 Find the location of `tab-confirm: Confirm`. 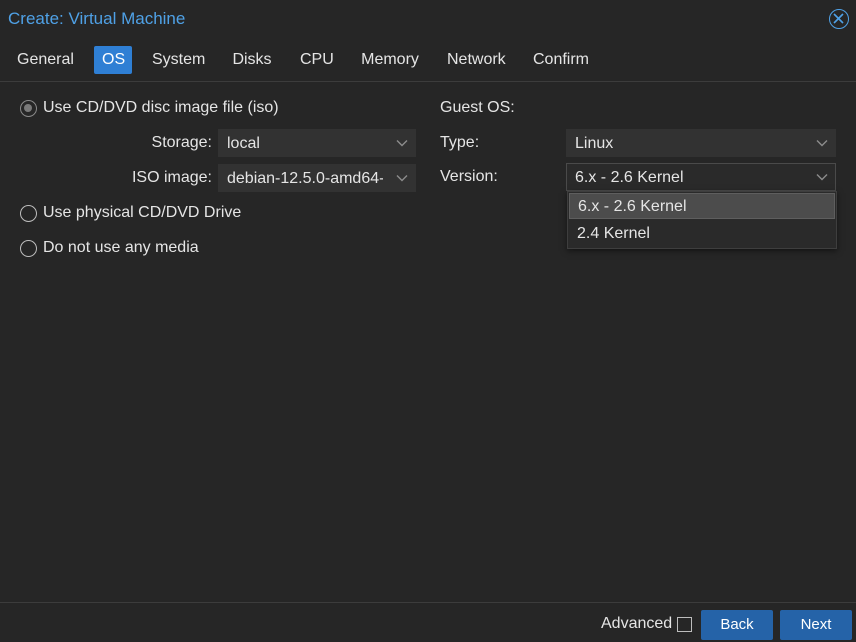

tab-confirm: Confirm is located at coordinates (561, 60).